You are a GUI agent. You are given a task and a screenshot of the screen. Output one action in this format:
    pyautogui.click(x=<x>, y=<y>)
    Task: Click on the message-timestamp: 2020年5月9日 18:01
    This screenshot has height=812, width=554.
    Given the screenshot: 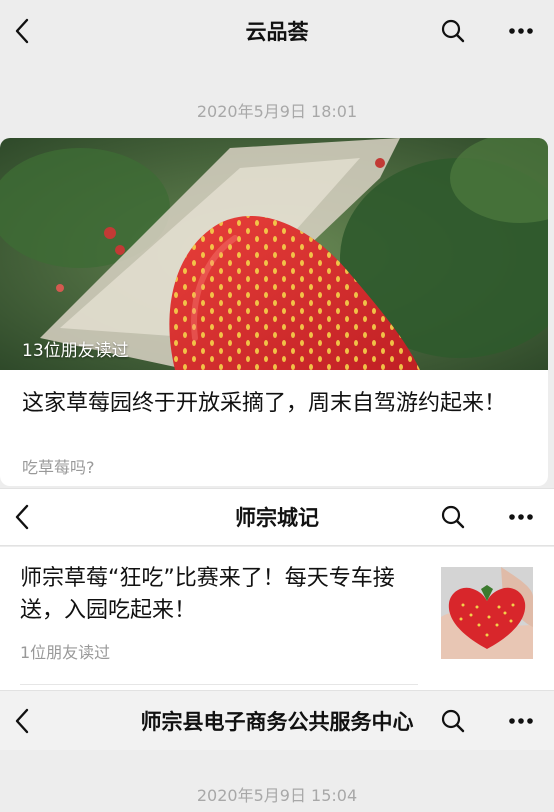 What is the action you would take?
    pyautogui.click(x=277, y=111)
    